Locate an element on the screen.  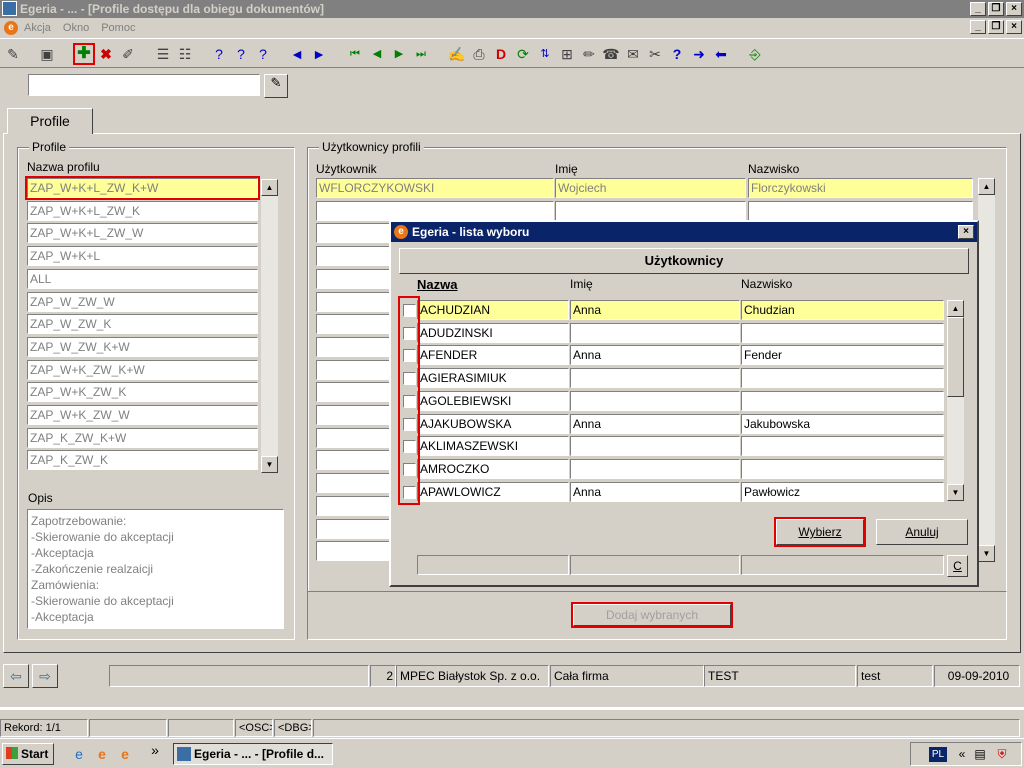
delete-record-icon: ✖ is located at coordinates (106, 54).